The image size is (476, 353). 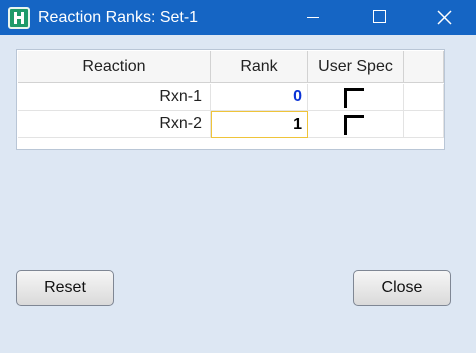 What do you see at coordinates (19, 18) in the screenshot?
I see `app-icon` at bounding box center [19, 18].